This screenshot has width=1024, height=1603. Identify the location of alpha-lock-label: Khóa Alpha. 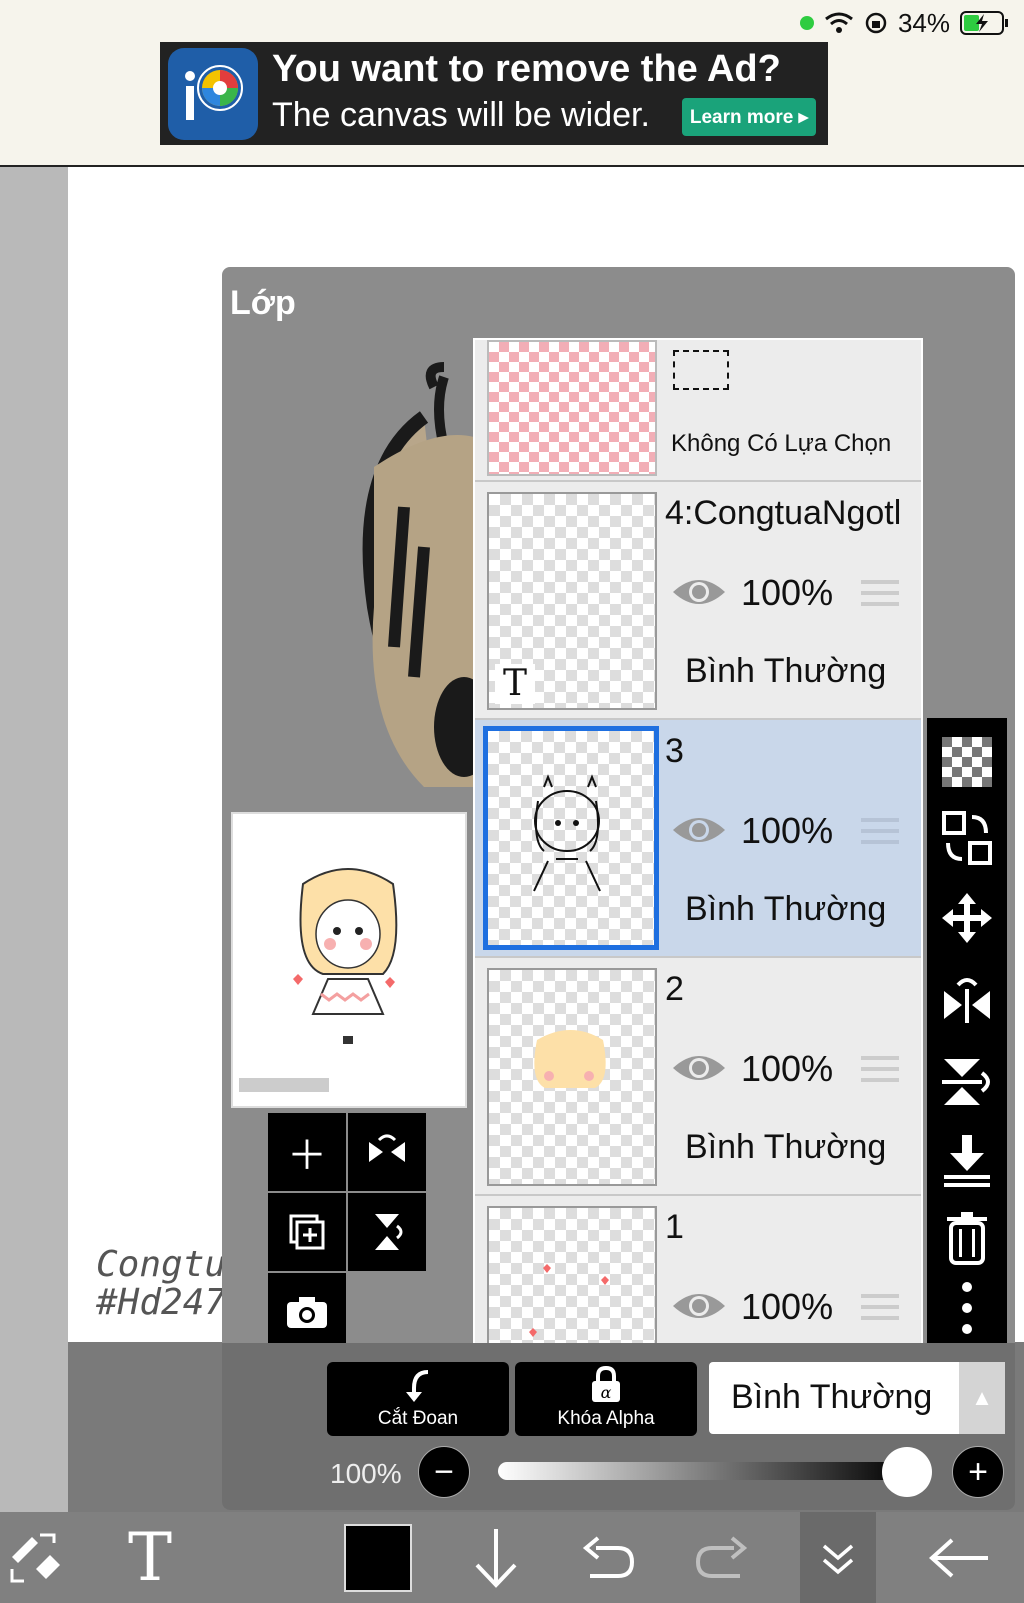
(606, 1418).